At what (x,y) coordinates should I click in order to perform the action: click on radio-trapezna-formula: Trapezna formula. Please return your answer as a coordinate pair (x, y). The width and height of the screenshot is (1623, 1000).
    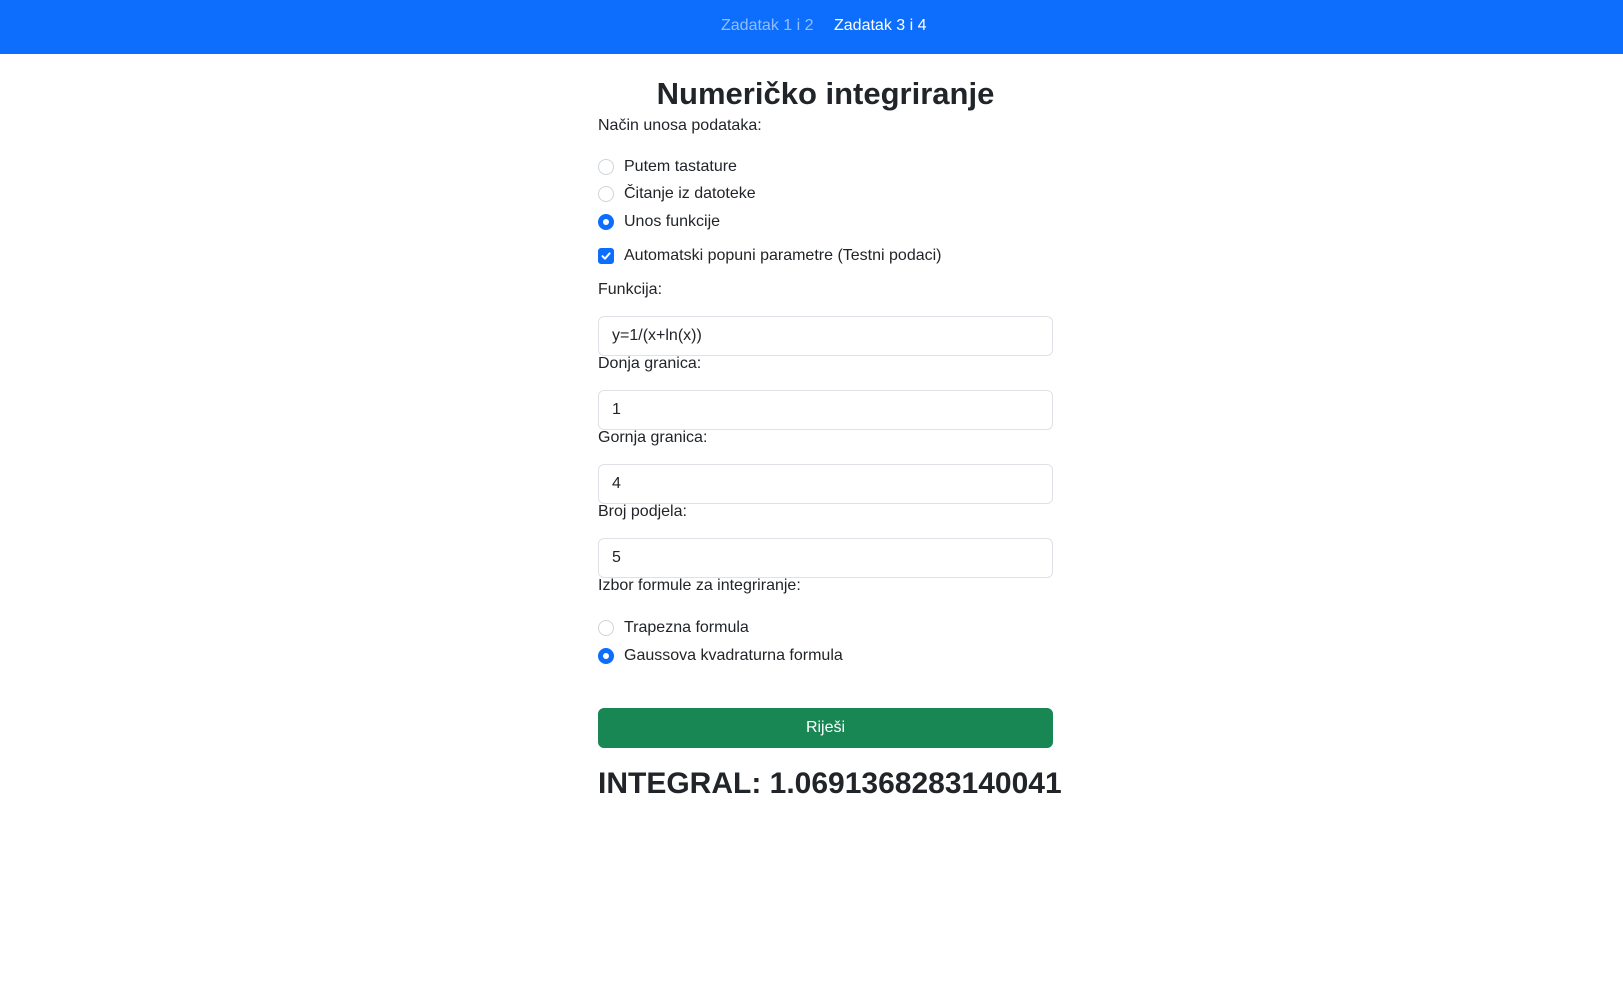
    Looking at the image, I should click on (673, 628).